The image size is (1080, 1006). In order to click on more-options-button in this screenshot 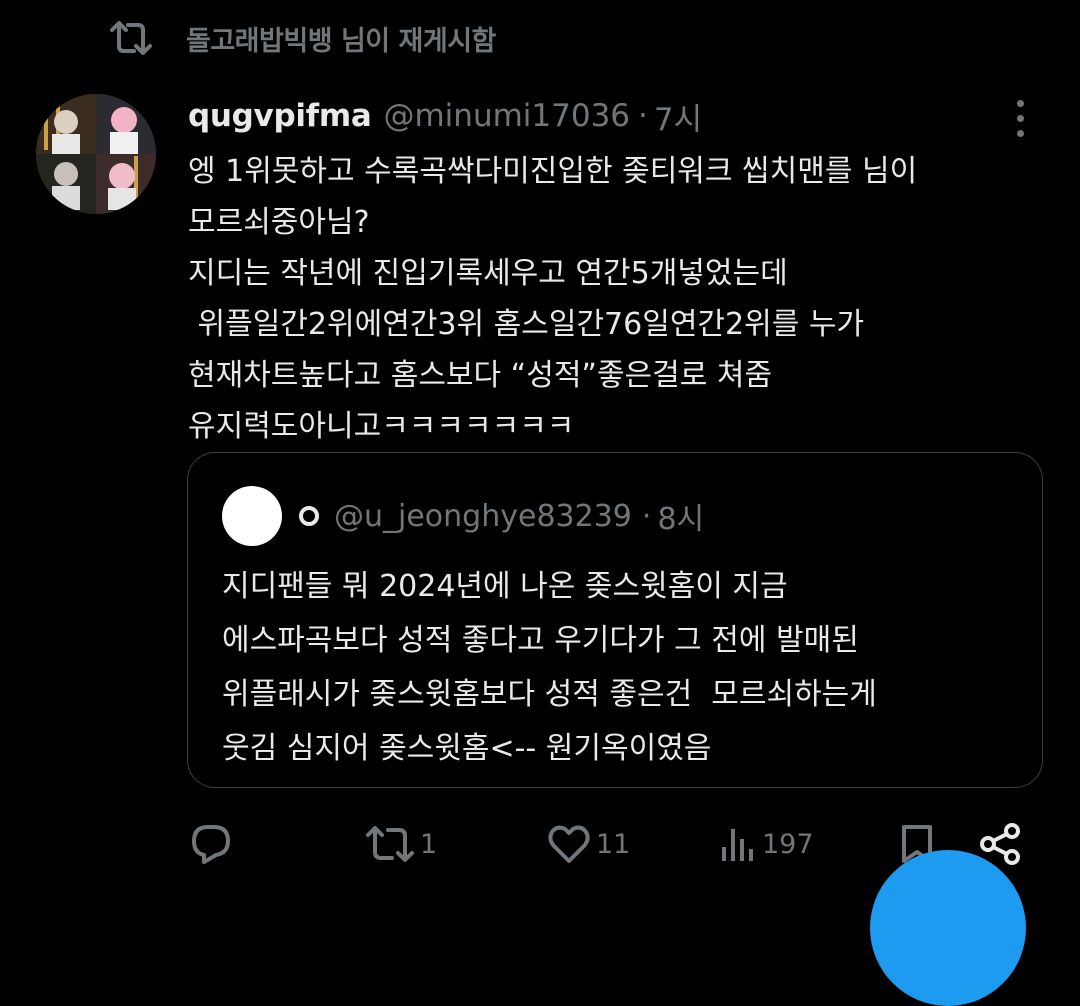, I will do `click(1020, 118)`.